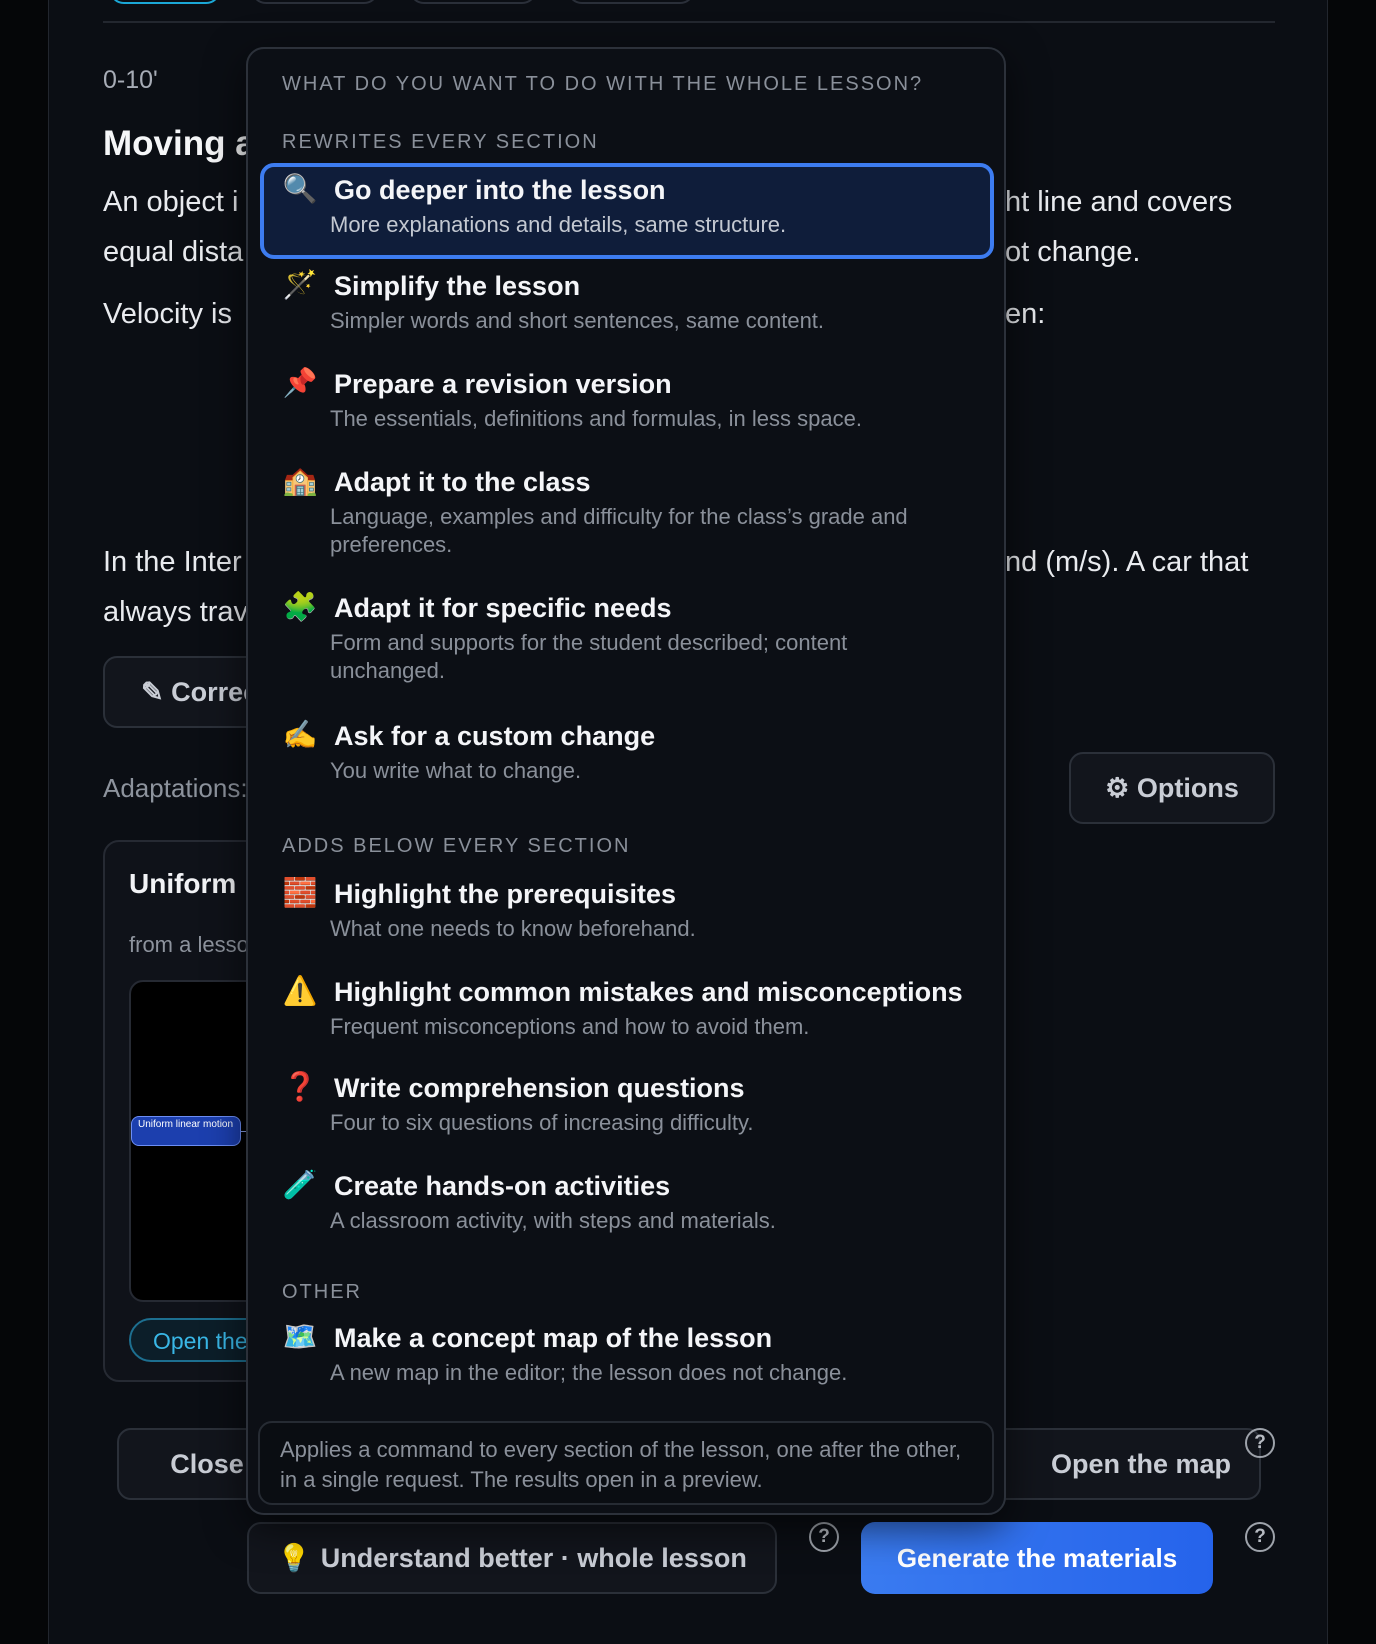 This screenshot has width=1376, height=1644. Describe the element at coordinates (462, 482) in the screenshot. I see `menu-item-title: Adapt it to the class` at that location.